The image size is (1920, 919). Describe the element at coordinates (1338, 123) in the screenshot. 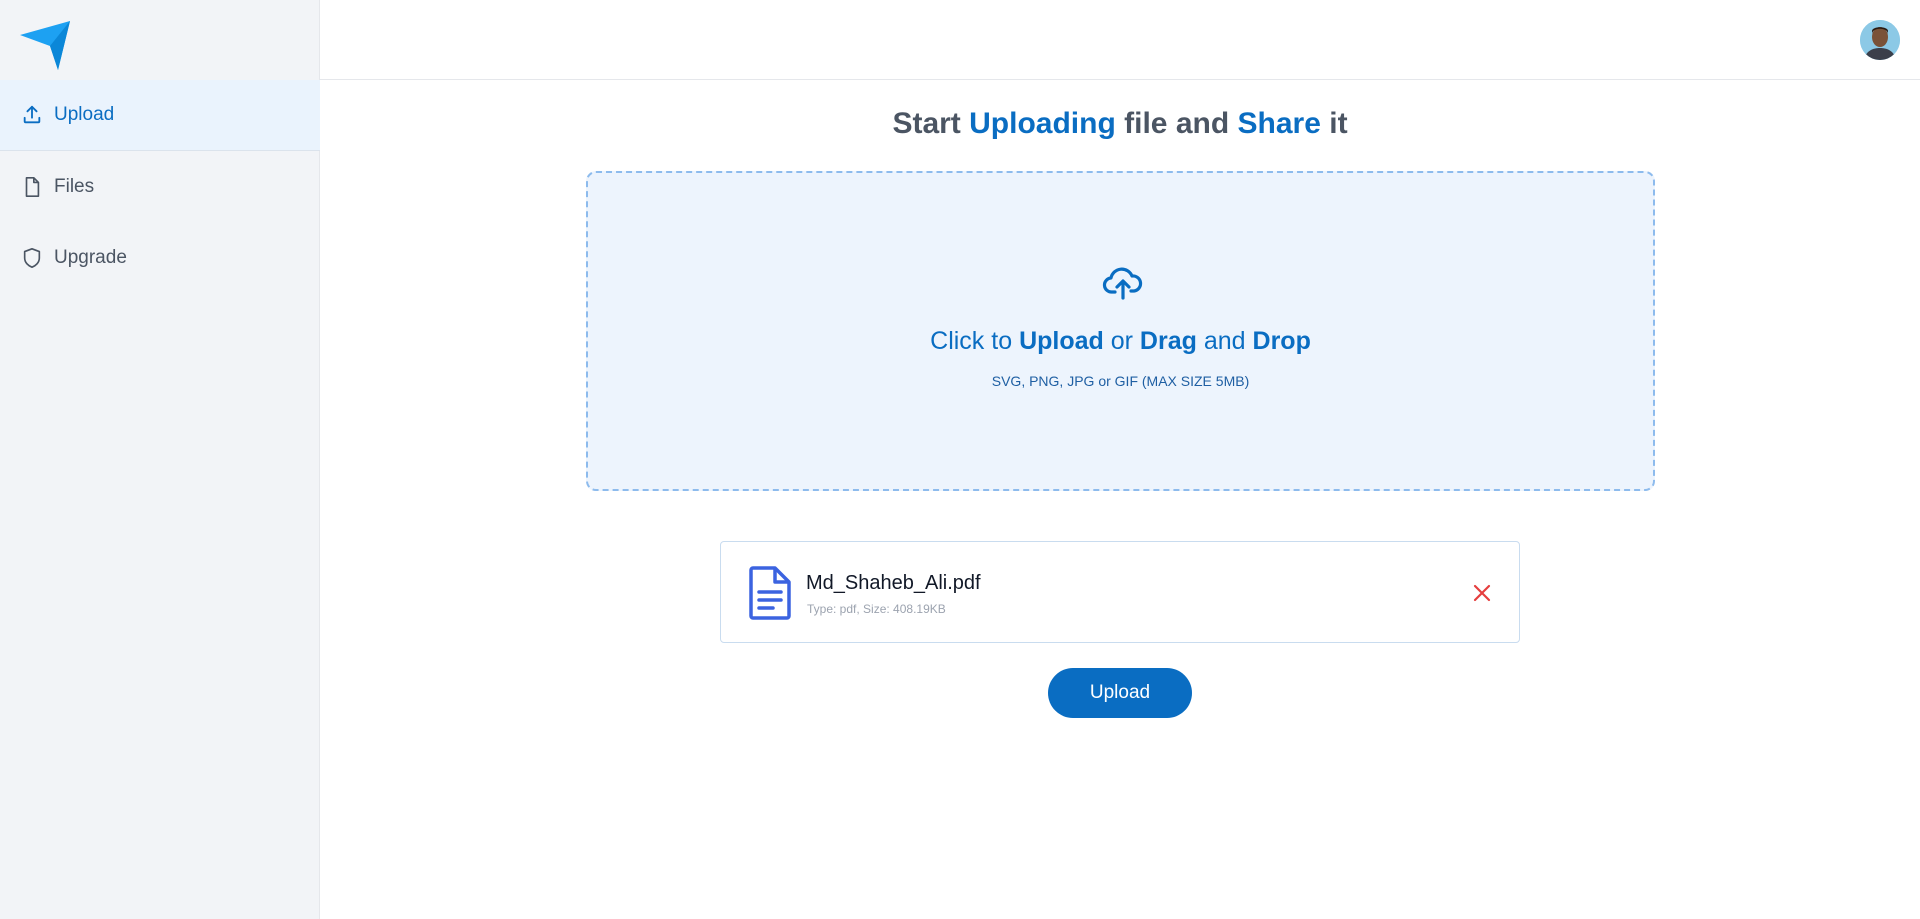

I see `heading-it: it` at that location.